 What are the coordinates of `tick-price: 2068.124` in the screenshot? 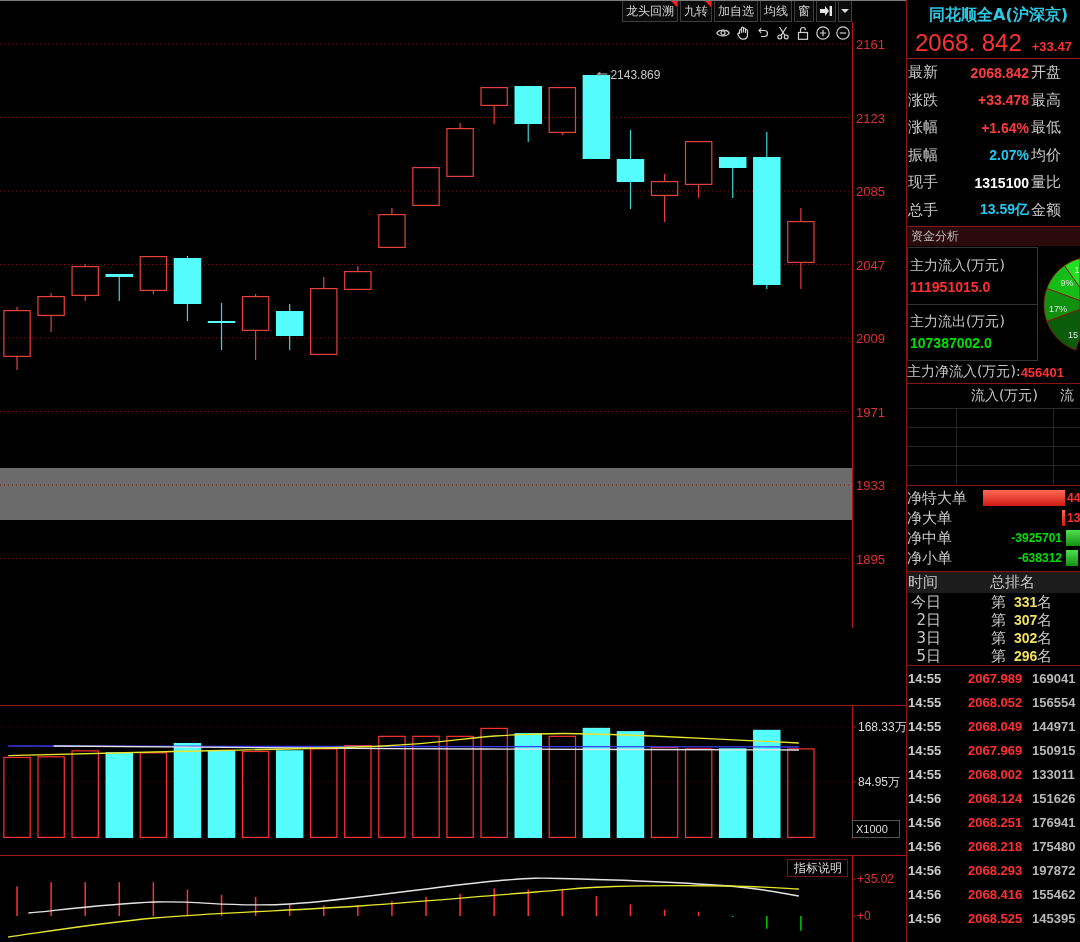 It's located at (996, 798).